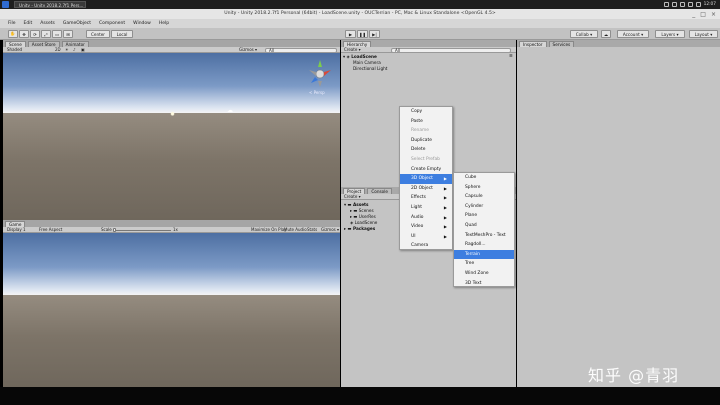  Describe the element at coordinates (352, 50) in the screenshot. I see `hierarchy-create-dropdown: Create ▾` at that location.